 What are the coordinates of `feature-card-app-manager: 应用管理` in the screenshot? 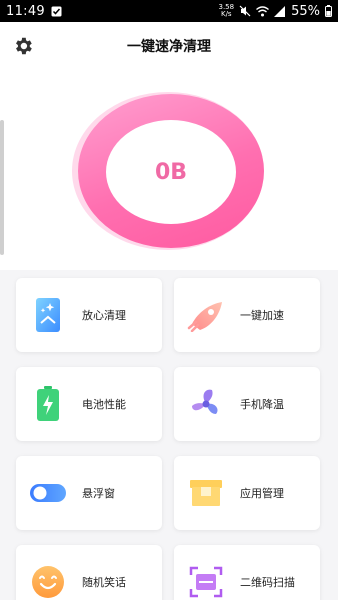 It's located at (247, 493).